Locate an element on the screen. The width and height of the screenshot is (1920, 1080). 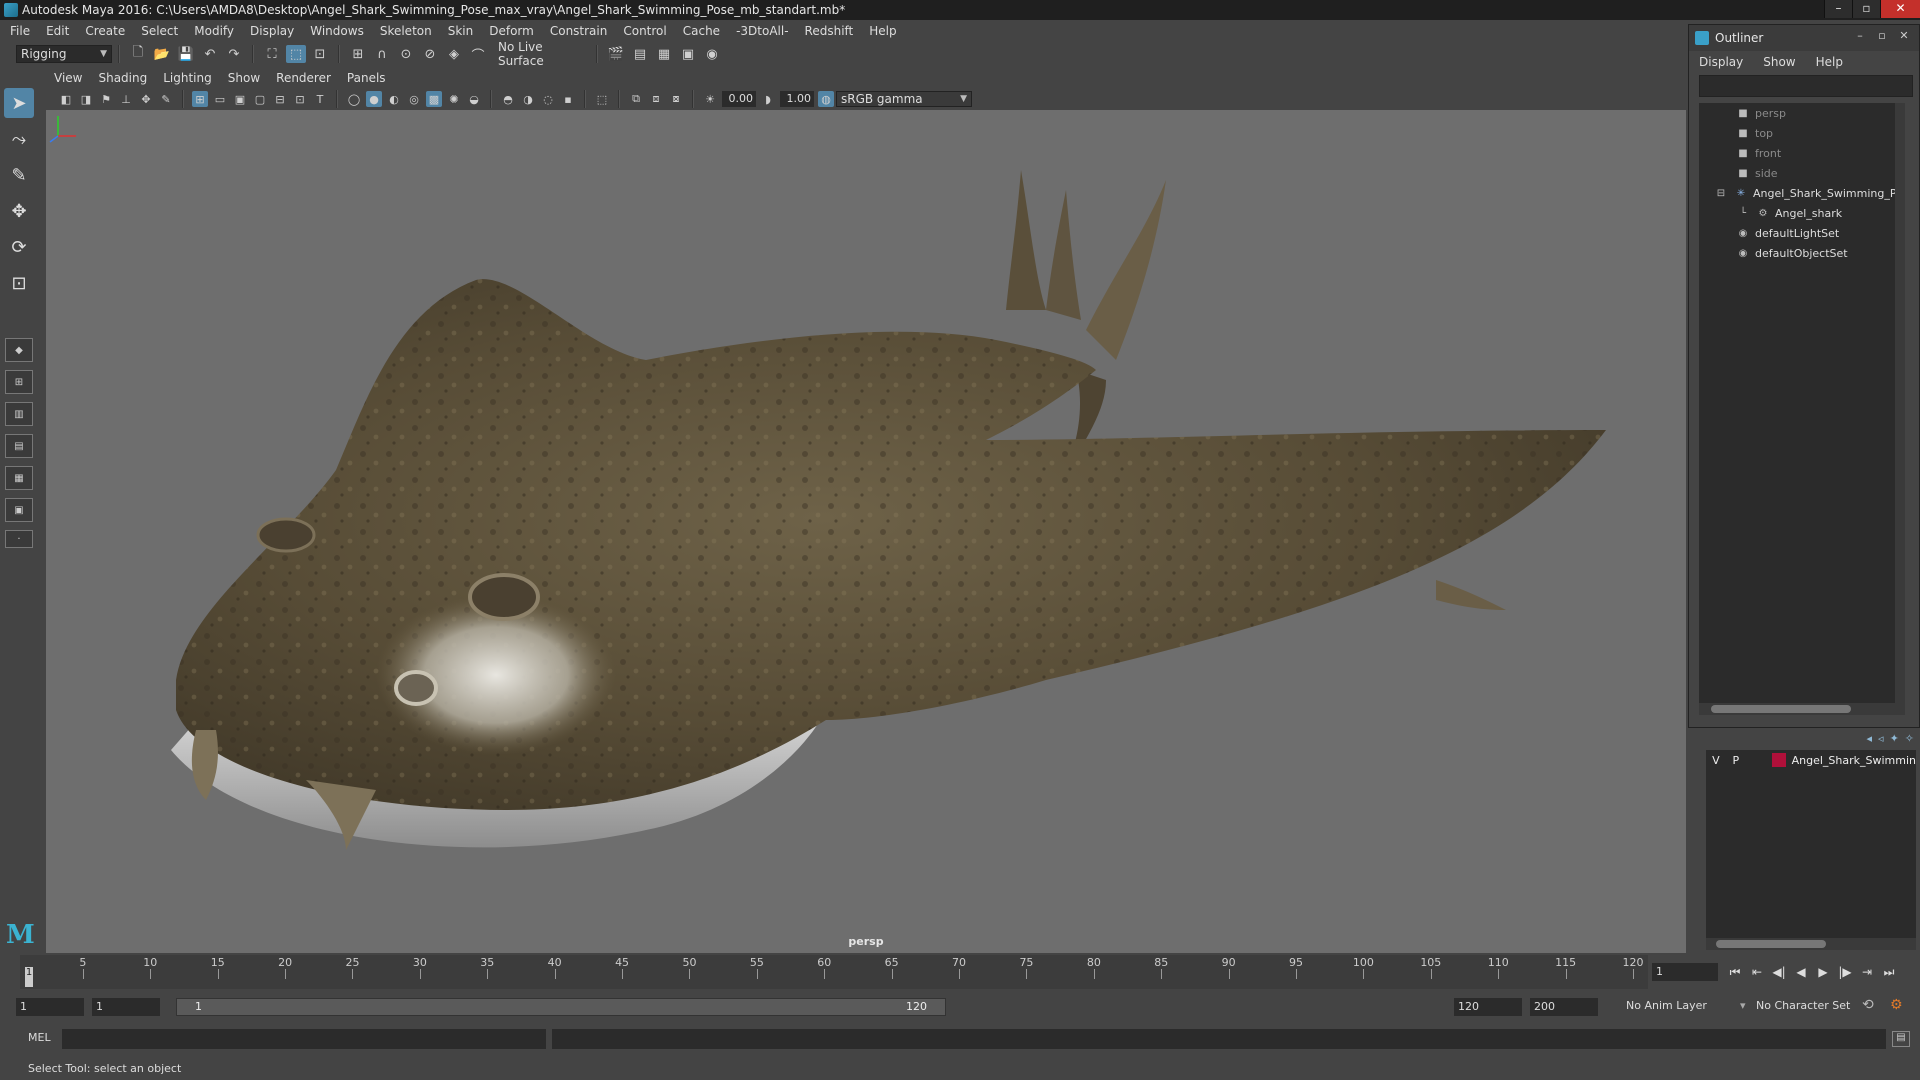
persp-graph-layout-icon: ▤ is located at coordinates (19, 446).